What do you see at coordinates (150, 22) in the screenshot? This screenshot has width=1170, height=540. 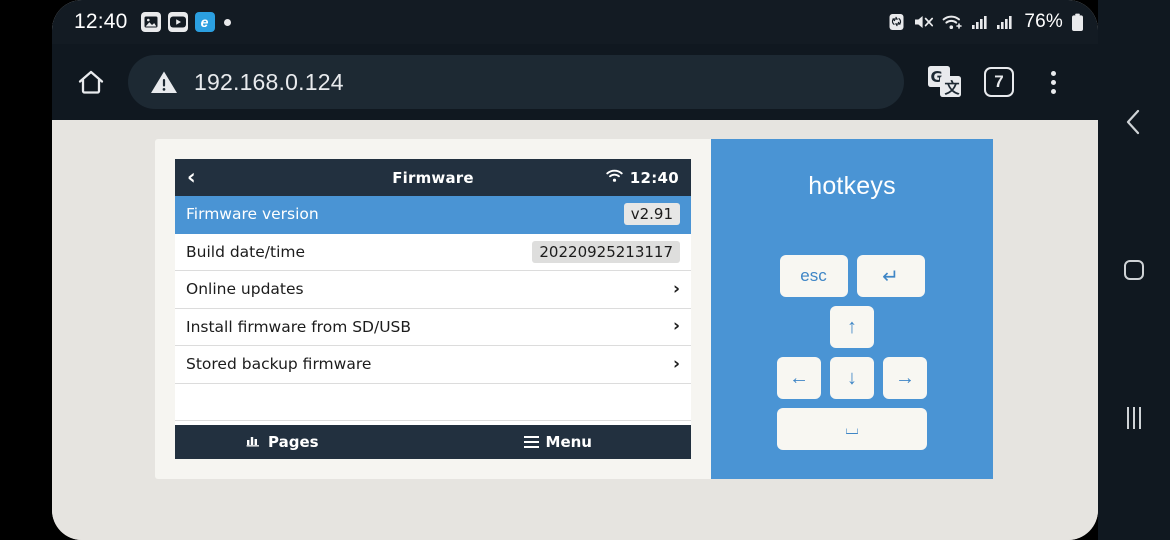 I see `gallery-icon` at bounding box center [150, 22].